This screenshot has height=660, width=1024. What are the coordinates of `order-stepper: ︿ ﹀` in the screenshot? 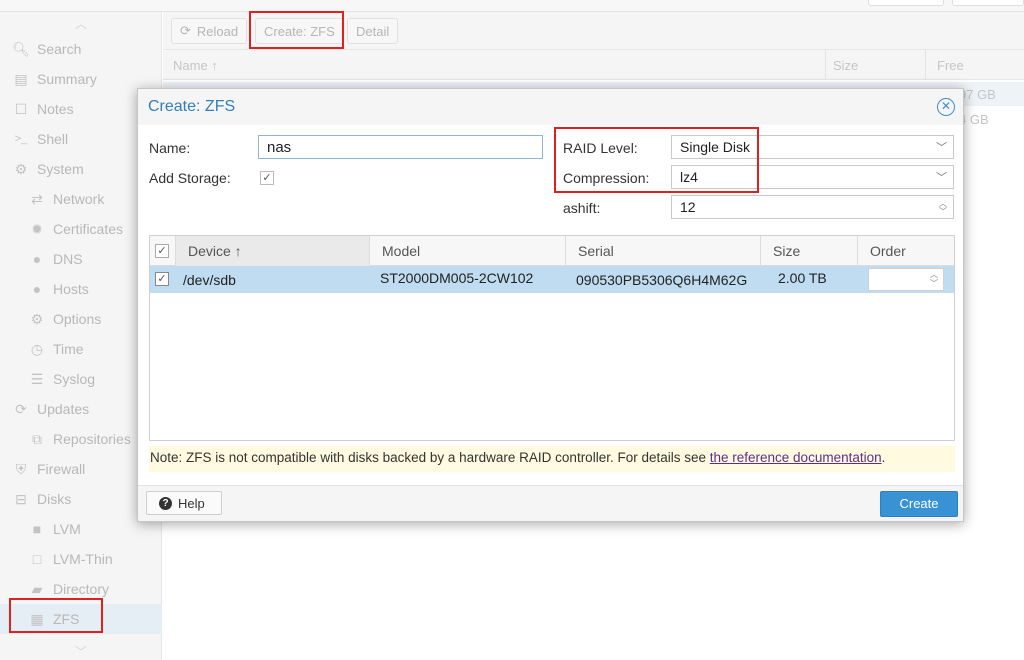 It's located at (906, 279).